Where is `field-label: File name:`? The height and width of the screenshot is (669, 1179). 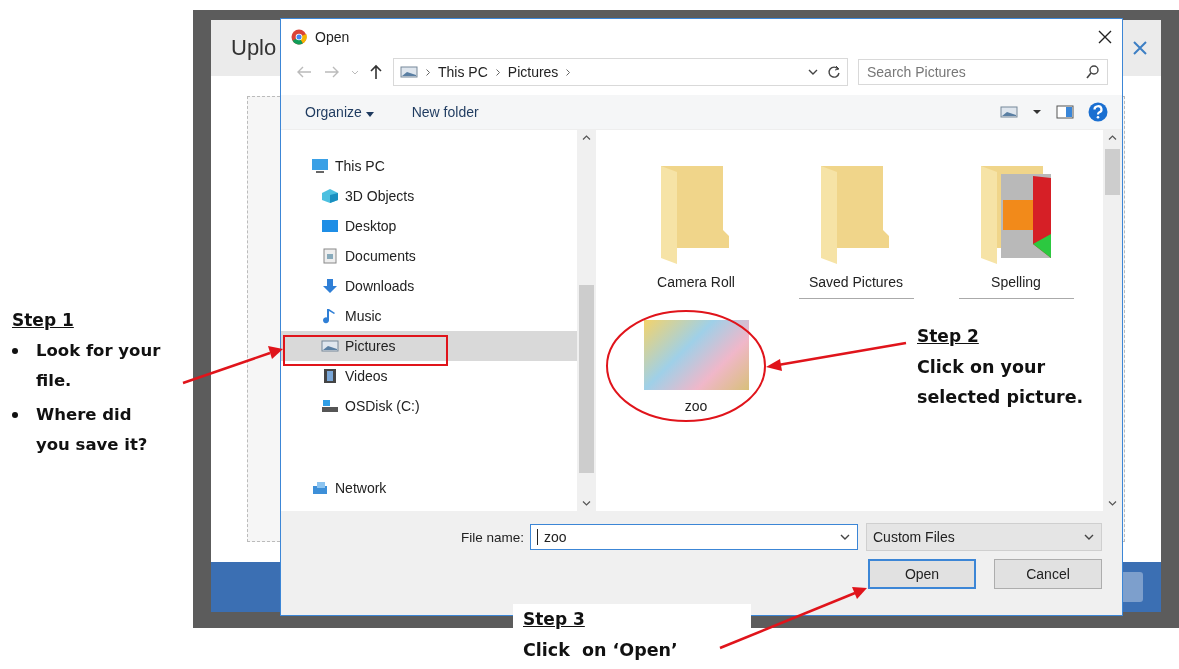 field-label: File name: is located at coordinates (492, 537).